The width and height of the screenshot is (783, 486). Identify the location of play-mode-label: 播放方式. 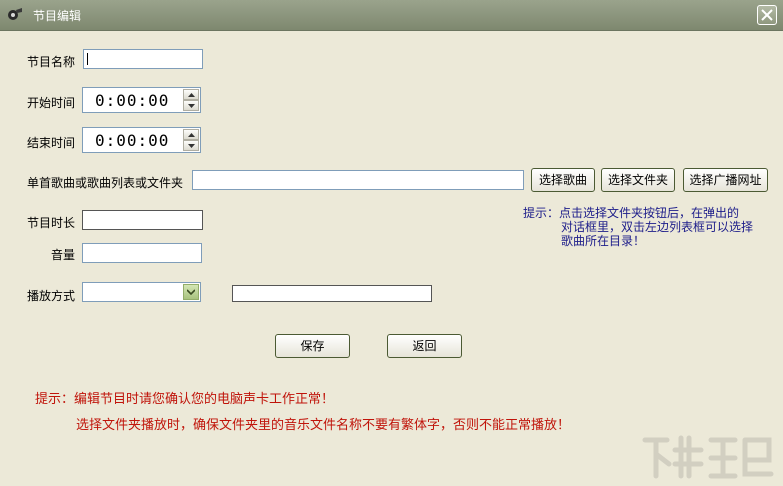
(51, 296).